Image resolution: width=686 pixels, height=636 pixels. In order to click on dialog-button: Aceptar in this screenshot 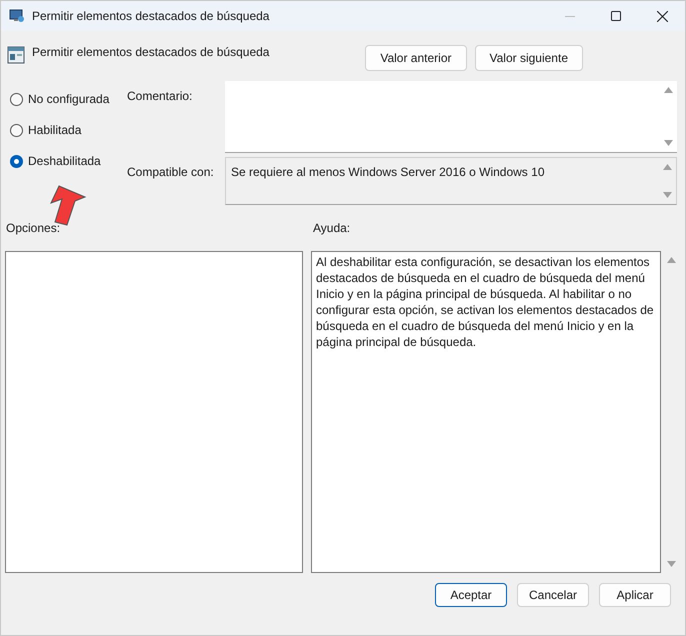, I will do `click(471, 595)`.